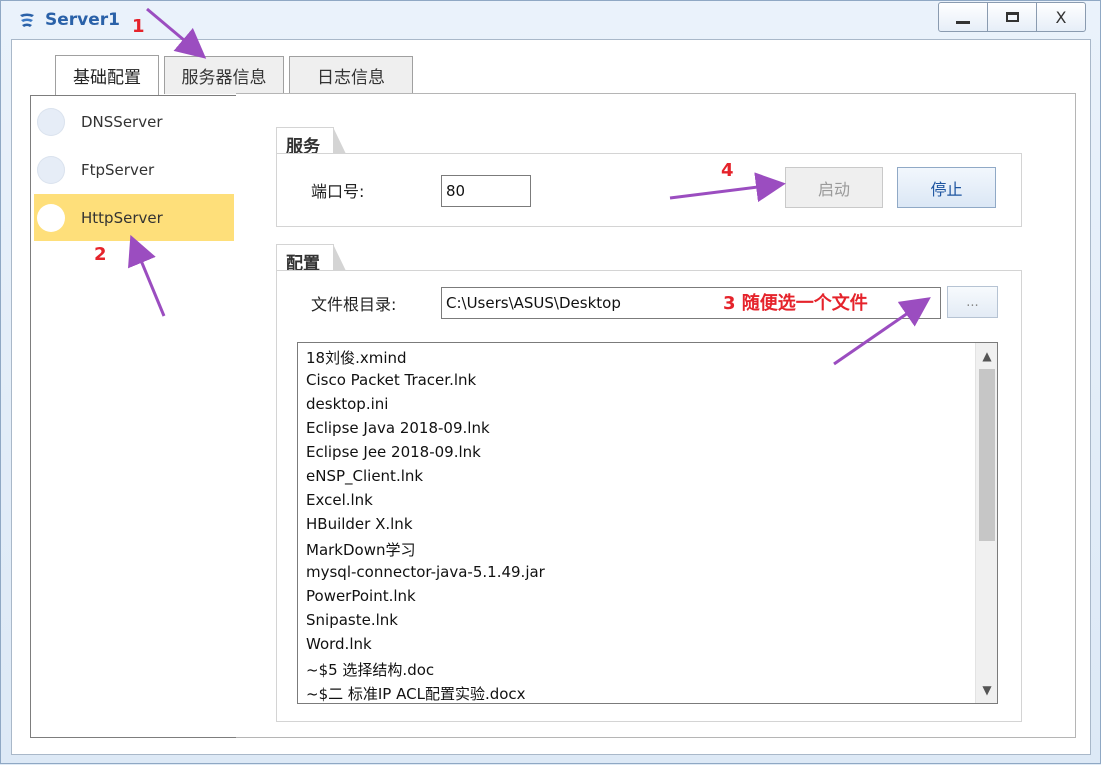  Describe the element at coordinates (311, 259) in the screenshot. I see `config-group-title: 配置` at that location.